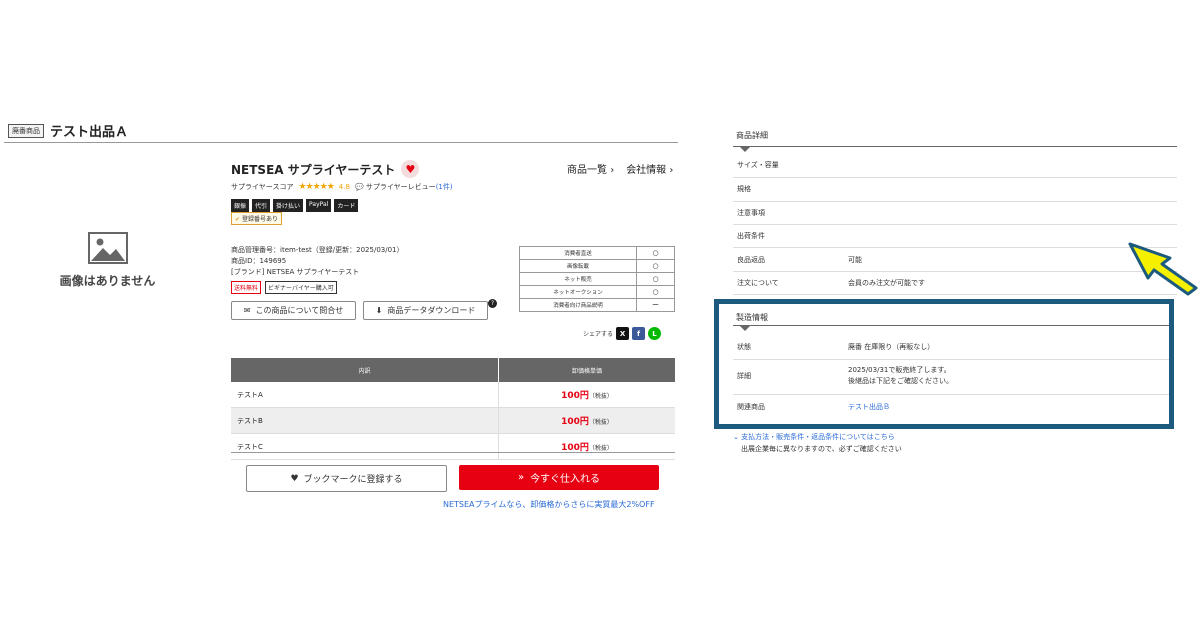 The width and height of the screenshot is (1200, 630). I want to click on x-share-button: X, so click(623, 333).